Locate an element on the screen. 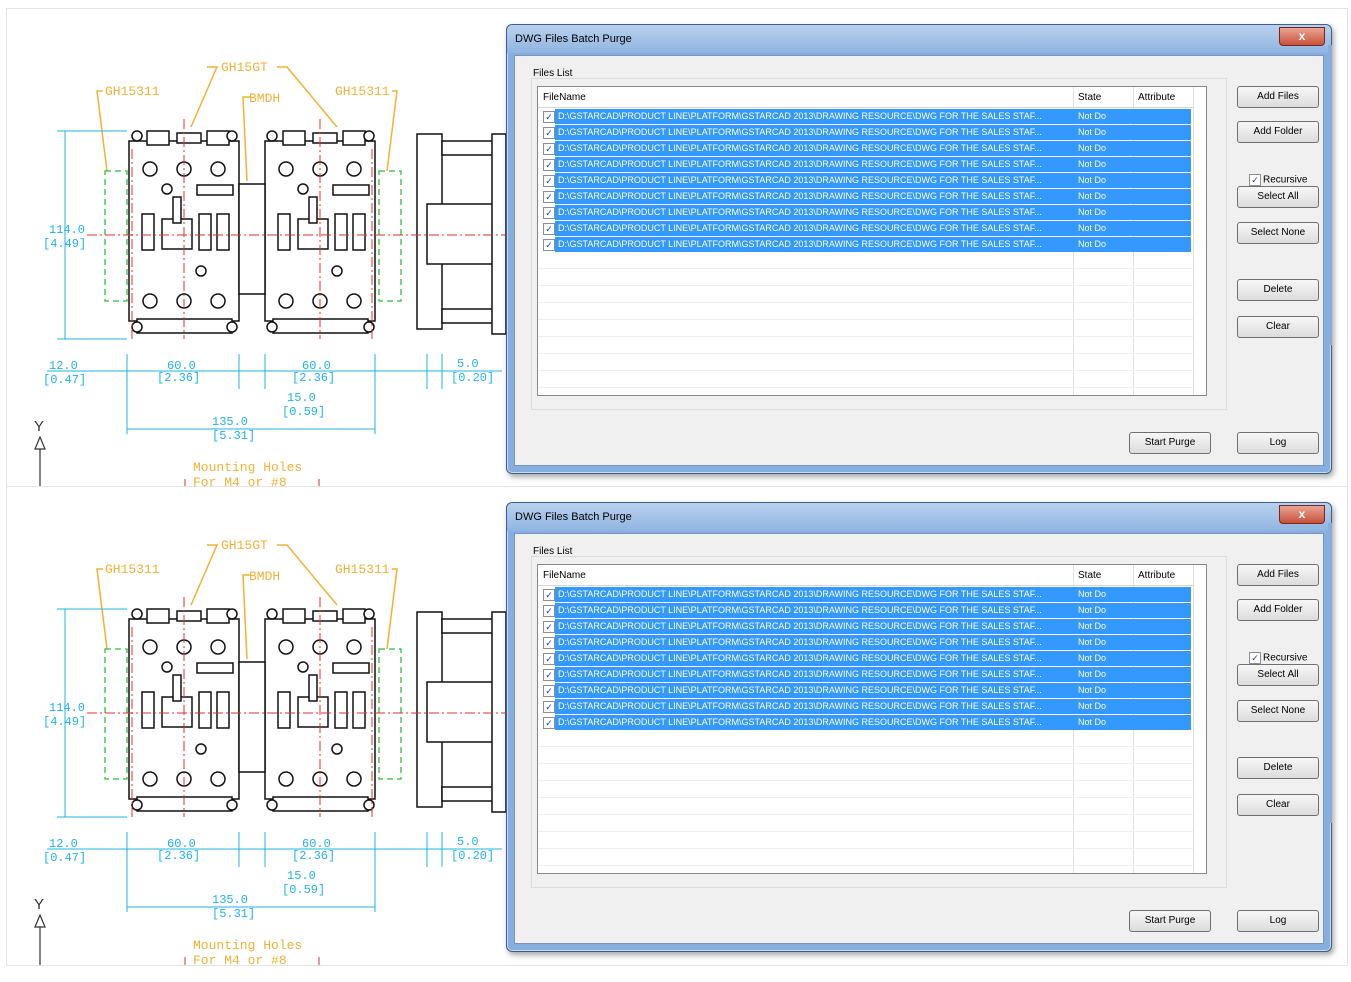  dim-text: [0.47] is located at coordinates (64, 380).